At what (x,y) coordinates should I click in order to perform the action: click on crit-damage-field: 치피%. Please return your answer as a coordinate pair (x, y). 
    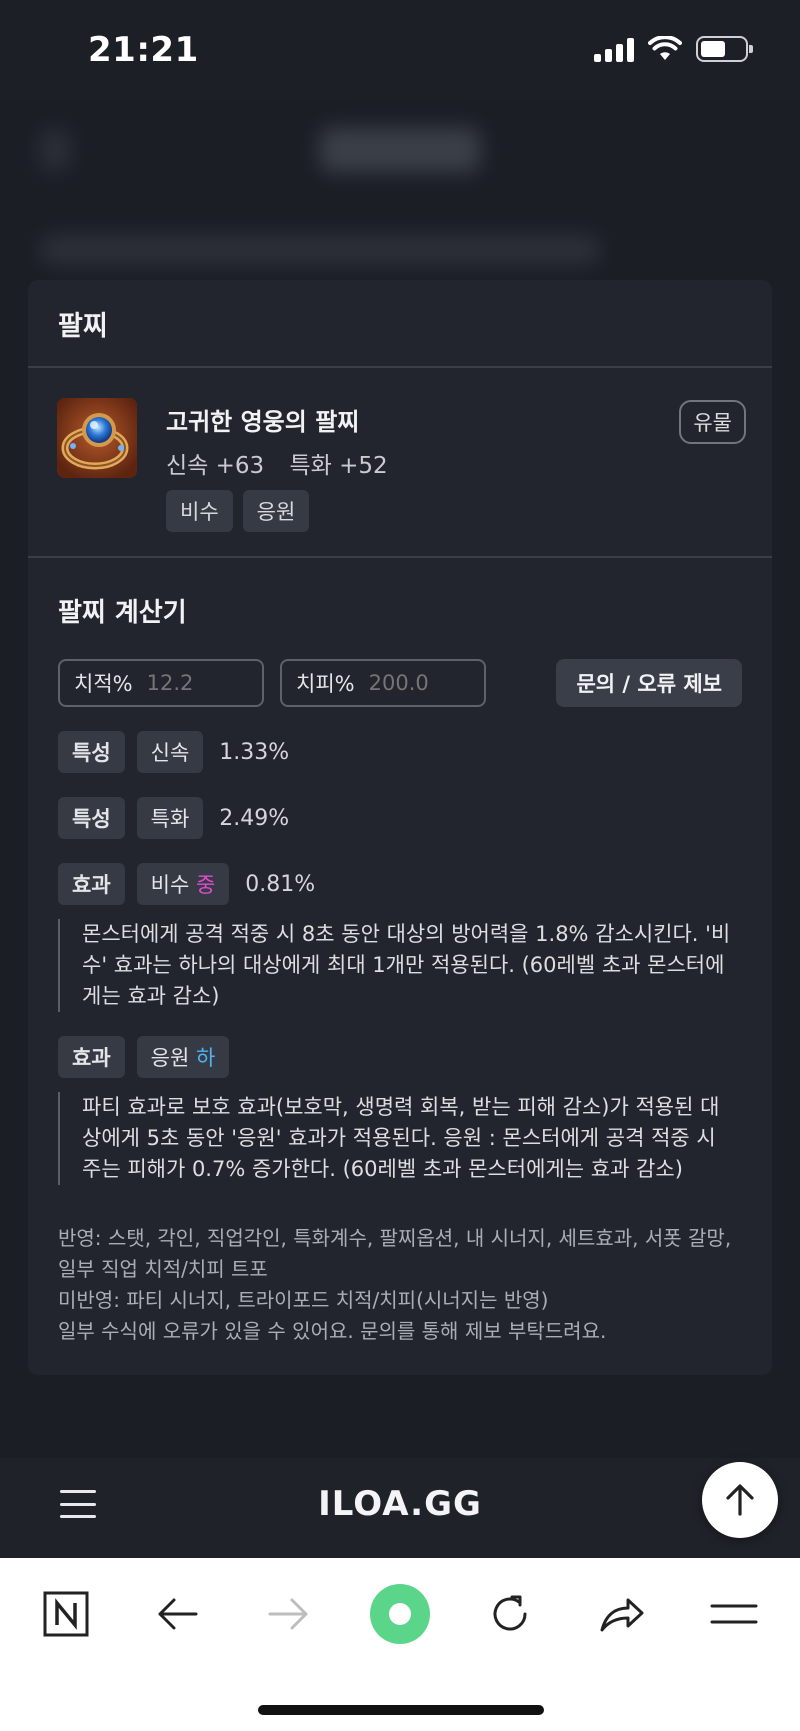
    Looking at the image, I should click on (383, 683).